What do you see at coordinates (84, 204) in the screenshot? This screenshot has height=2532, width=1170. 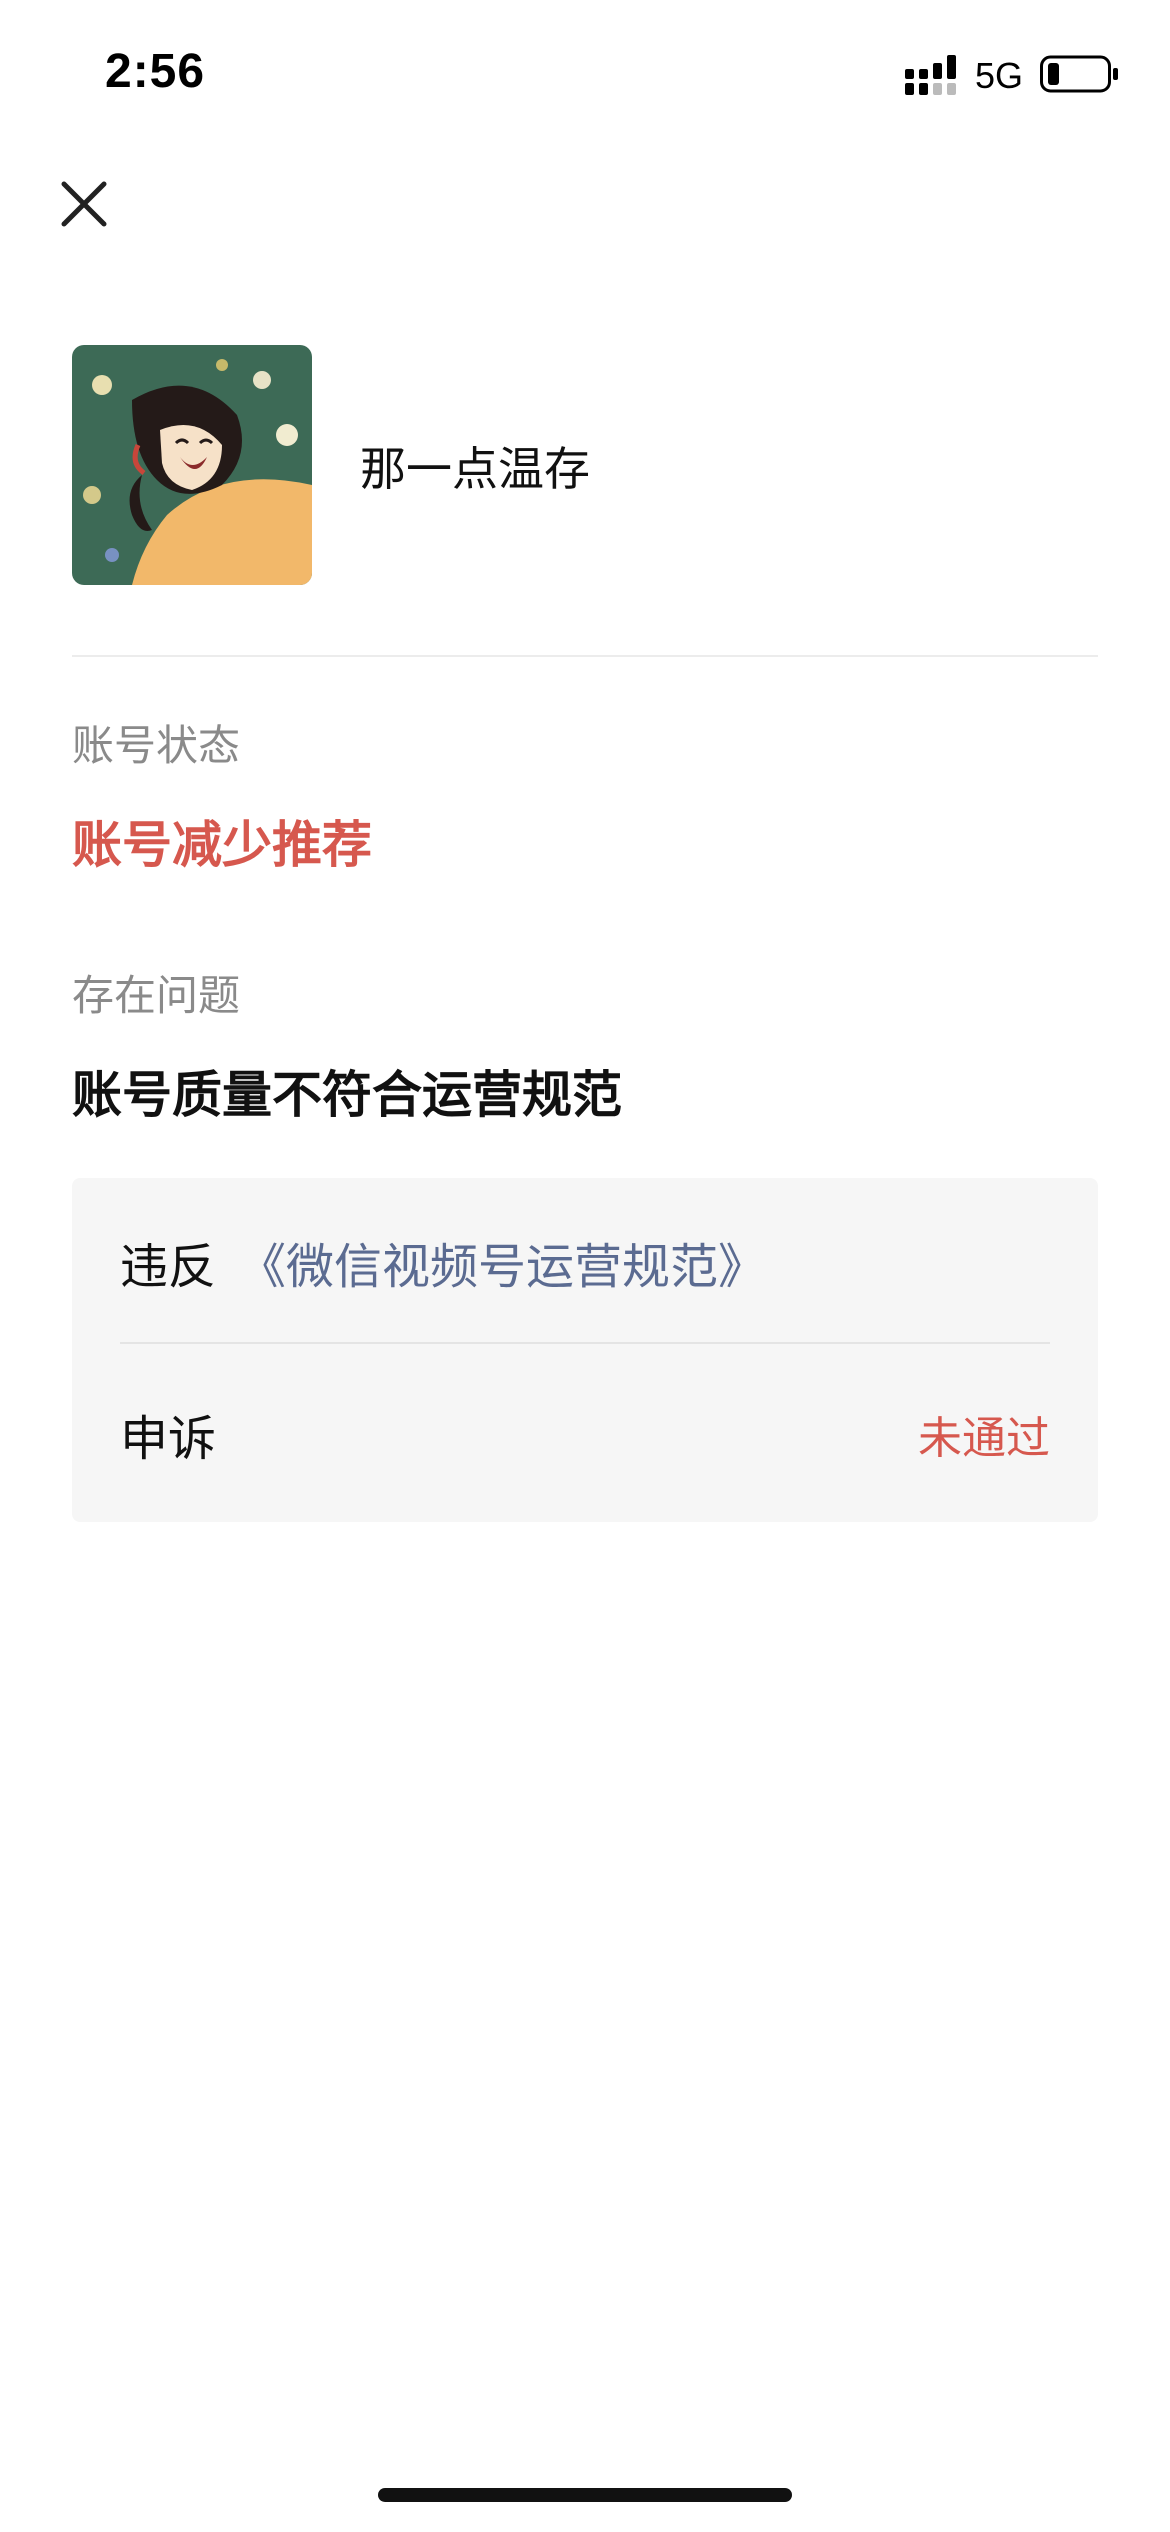 I see `close-icon` at bounding box center [84, 204].